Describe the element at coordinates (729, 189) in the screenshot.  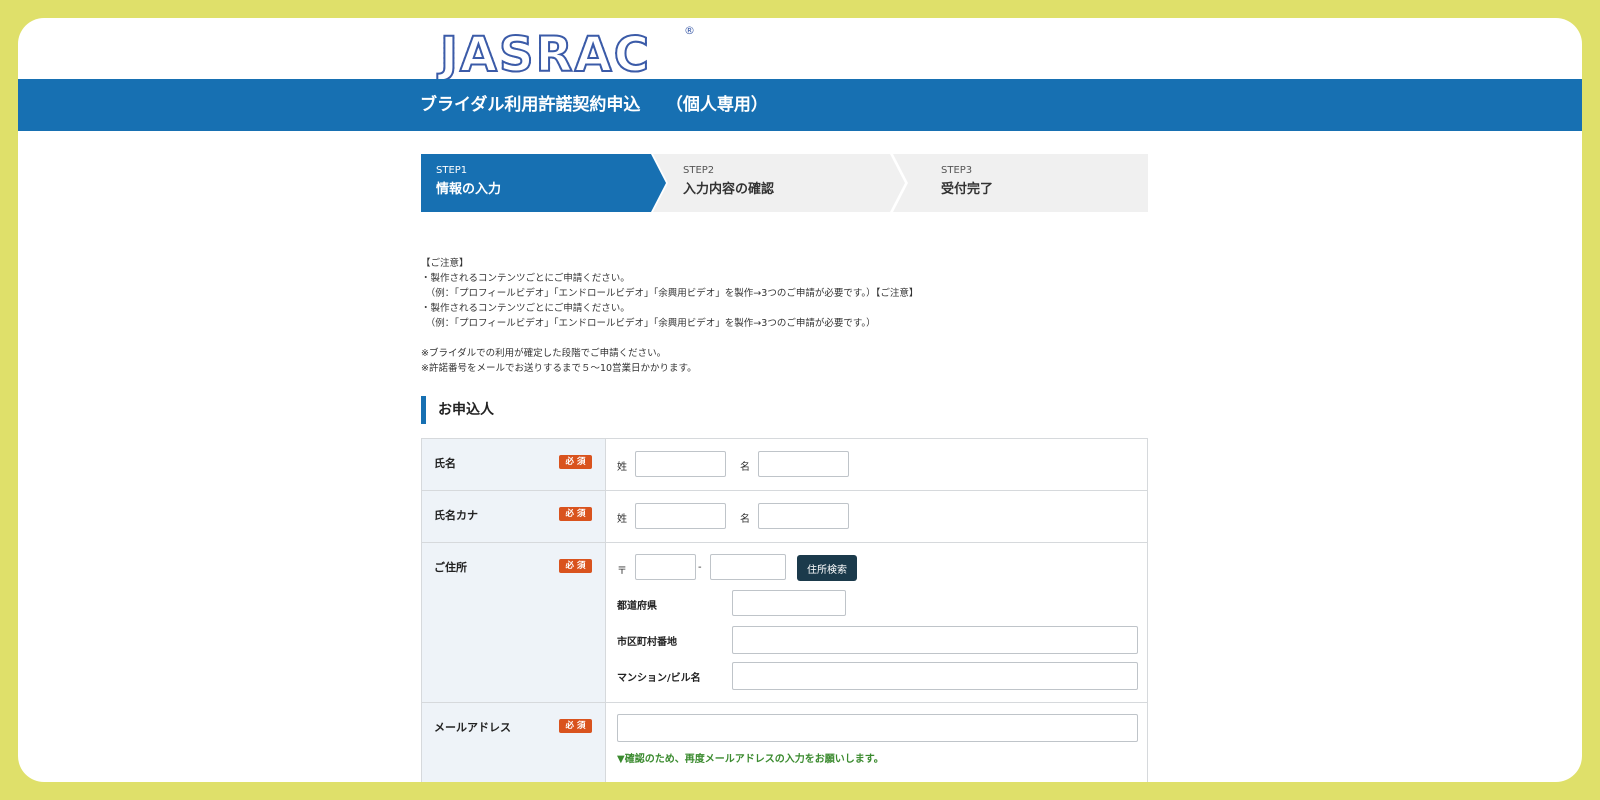
I see `step-2-label: 入力内容の確認` at that location.